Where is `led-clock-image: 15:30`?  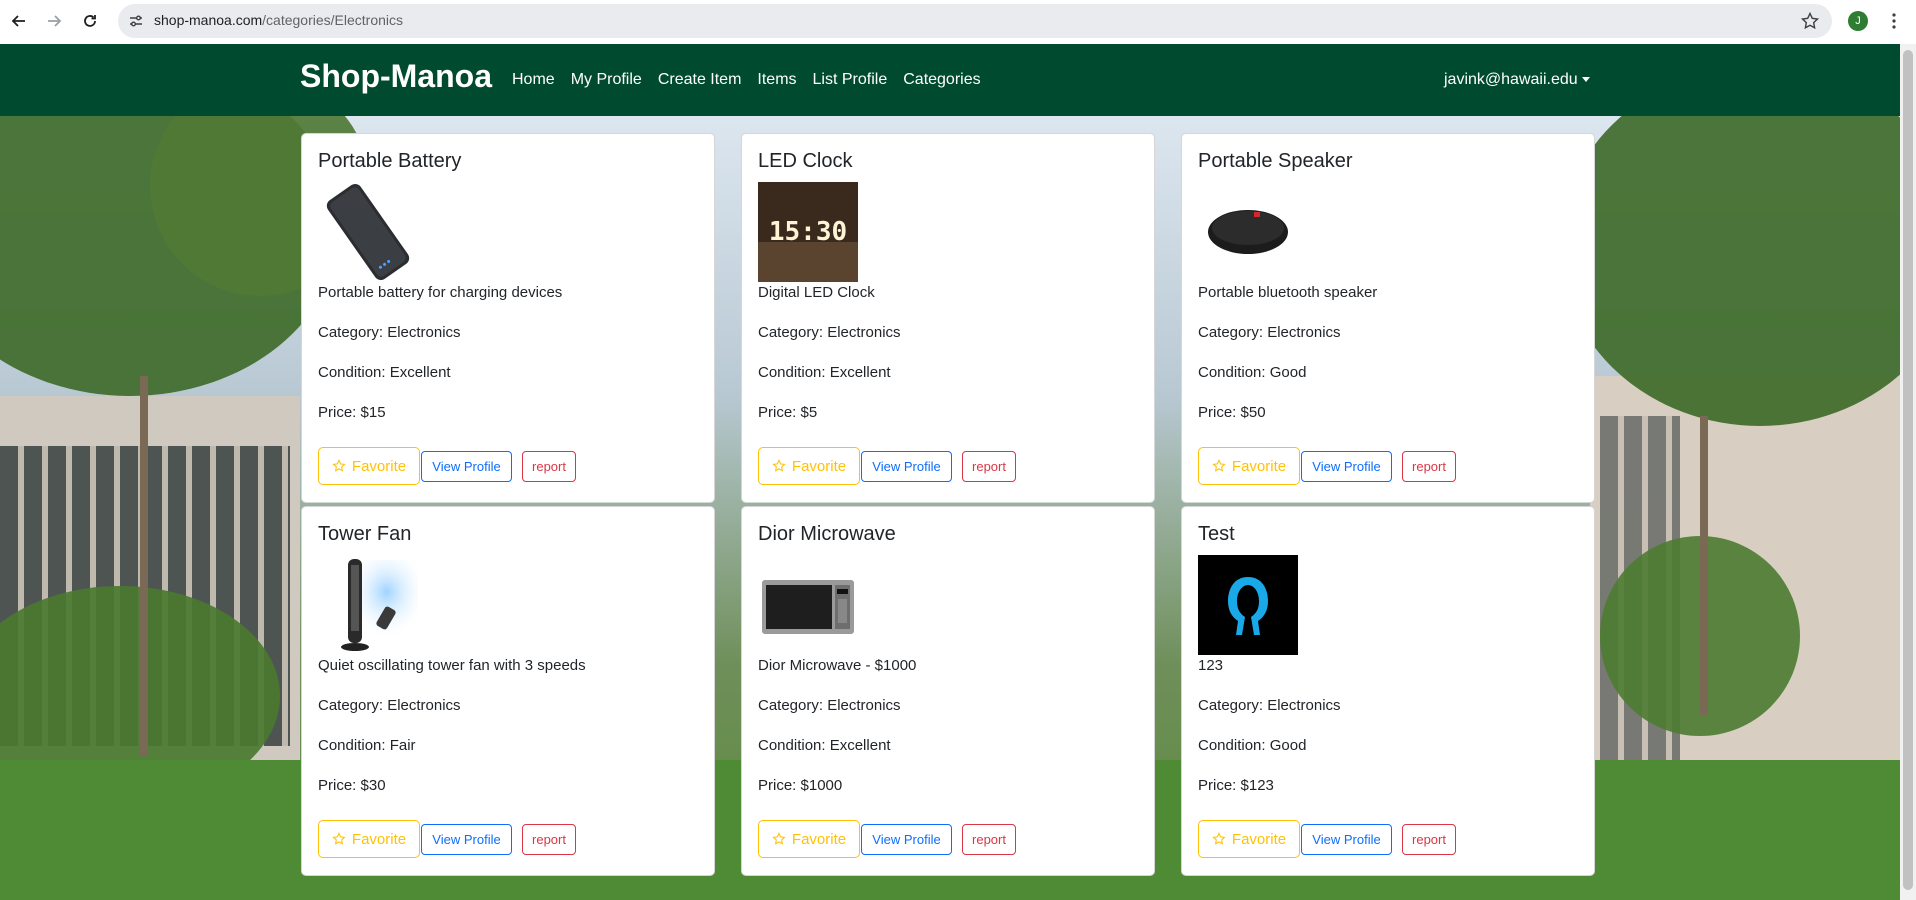
led-clock-image: 15:30 is located at coordinates (808, 232).